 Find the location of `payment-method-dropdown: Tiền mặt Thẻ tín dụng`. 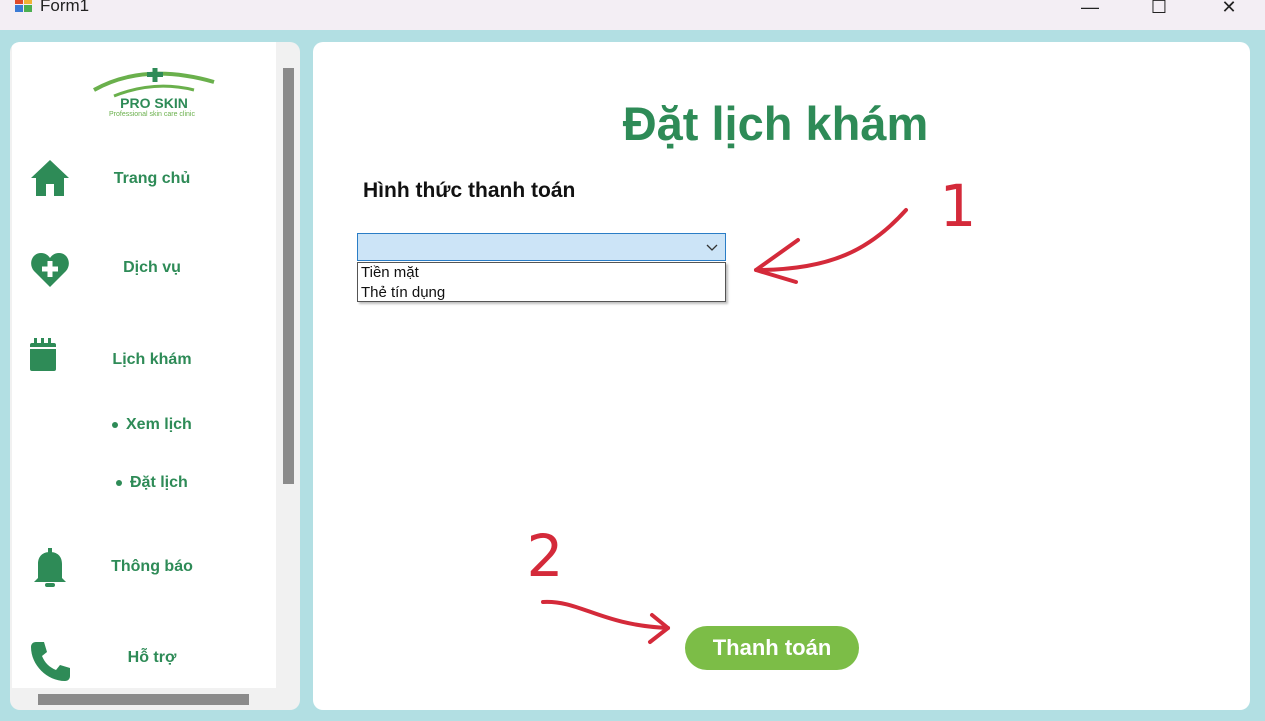

payment-method-dropdown: Tiền mặt Thẻ tín dụng is located at coordinates (541, 282).